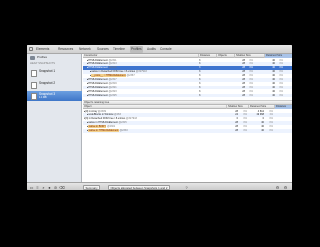 The width and height of the screenshot is (320, 247). What do you see at coordinates (111, 127) in the screenshot?
I see `object-id: @2301` at bounding box center [111, 127].